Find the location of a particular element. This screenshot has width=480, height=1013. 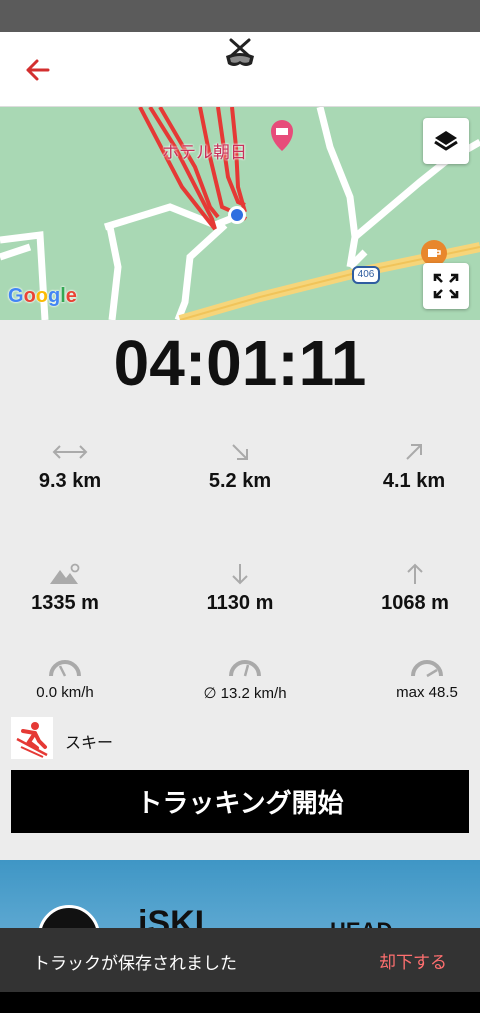

sport-label: スキー is located at coordinates (89, 742).